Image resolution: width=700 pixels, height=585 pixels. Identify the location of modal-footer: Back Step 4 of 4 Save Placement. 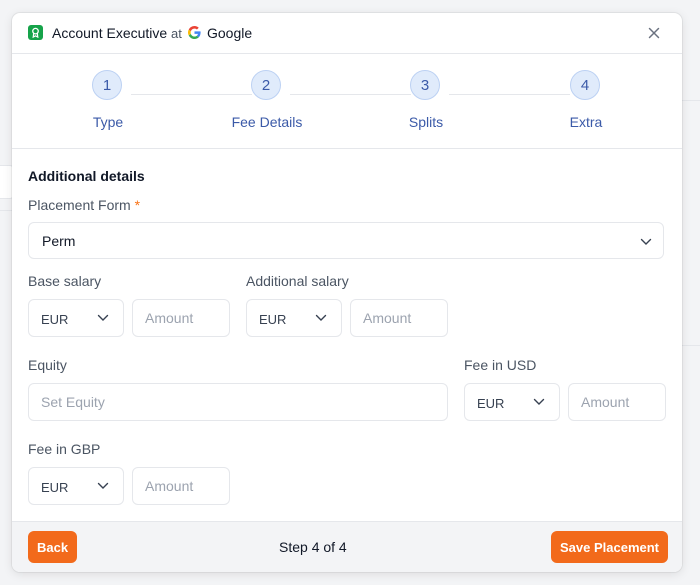
(347, 546).